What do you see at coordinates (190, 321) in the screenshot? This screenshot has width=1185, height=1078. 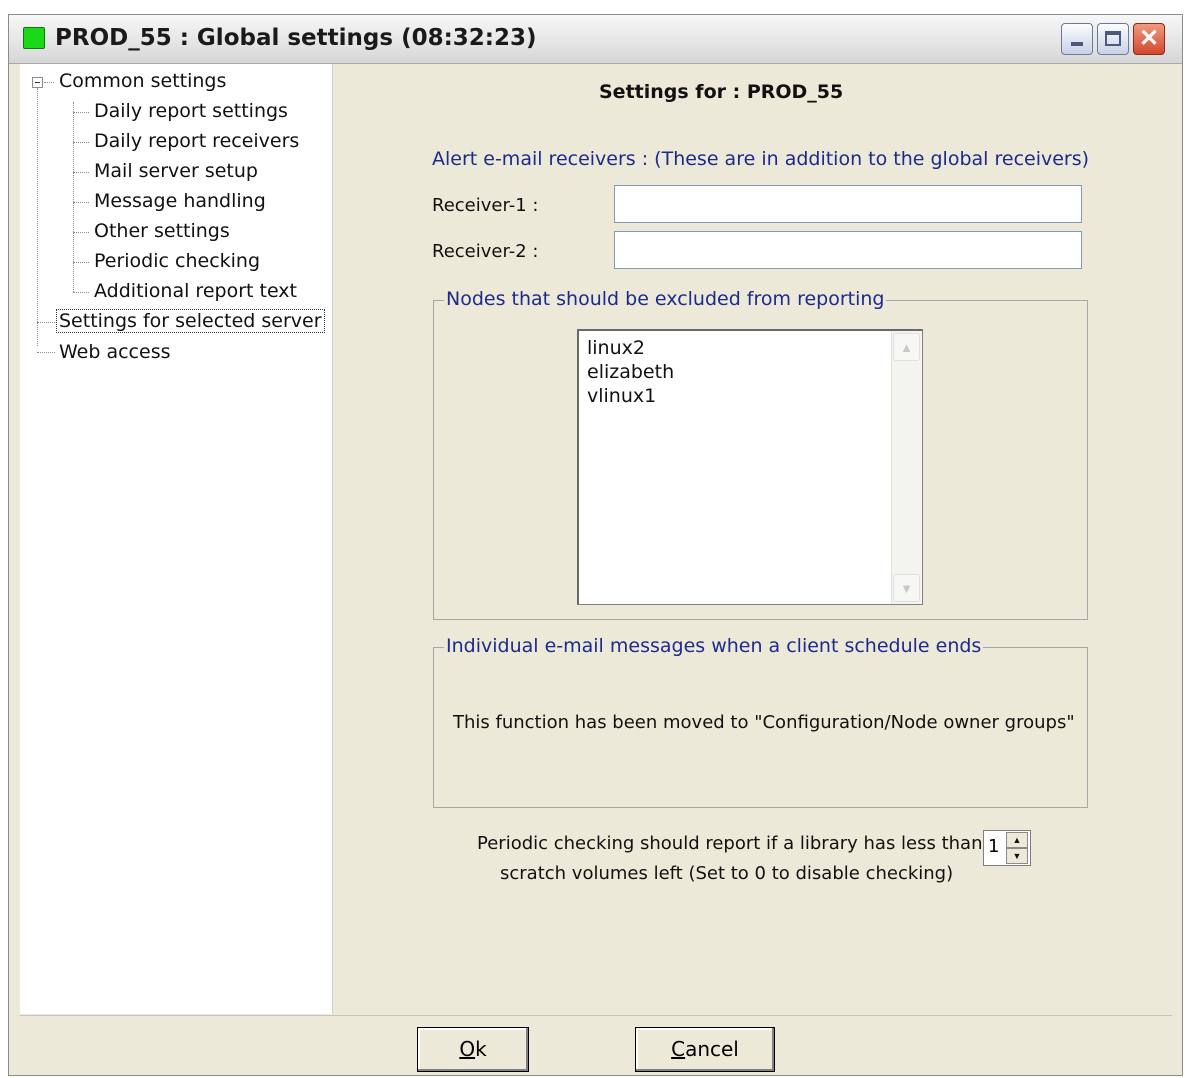 I see `tree-item-settings-for-selected-server: Settings for selected server` at bounding box center [190, 321].